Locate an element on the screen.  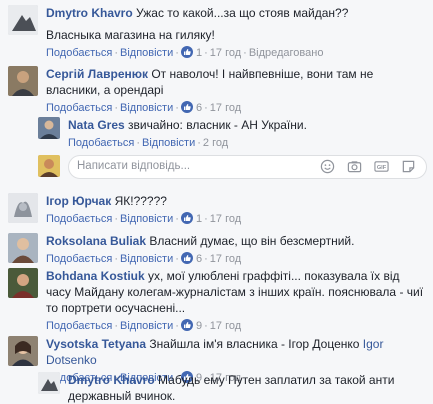
commenter-name: Bohdana Kostiuk is located at coordinates (95, 276).